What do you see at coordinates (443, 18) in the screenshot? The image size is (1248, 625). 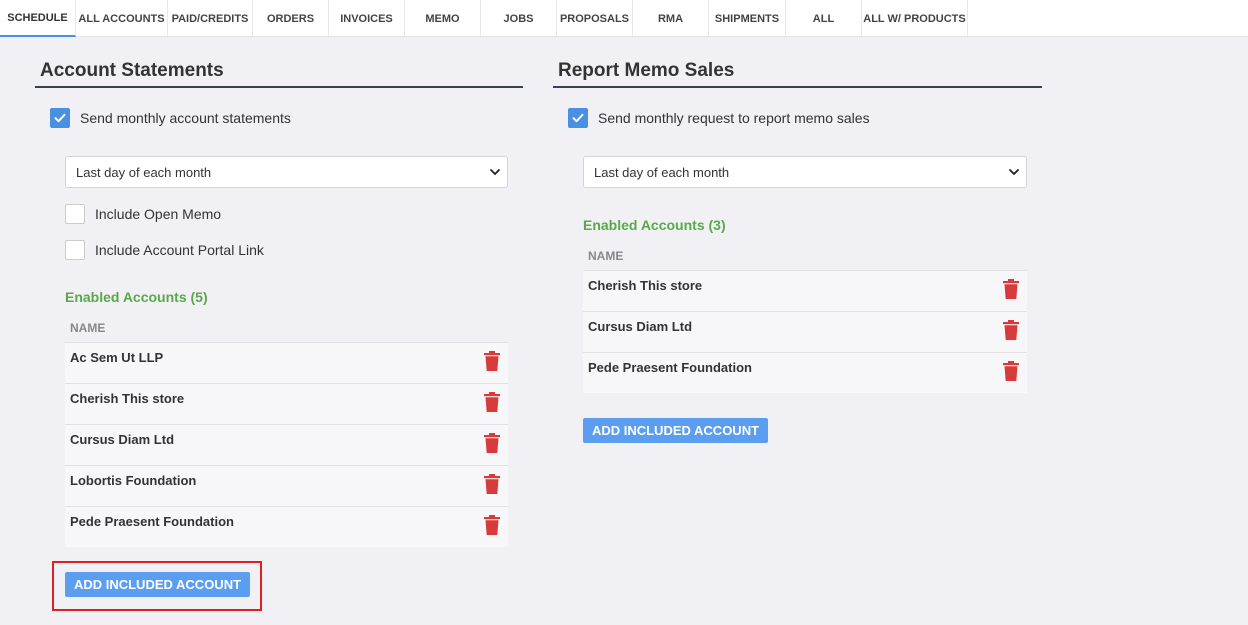 I see `tab-memo: MEMO` at bounding box center [443, 18].